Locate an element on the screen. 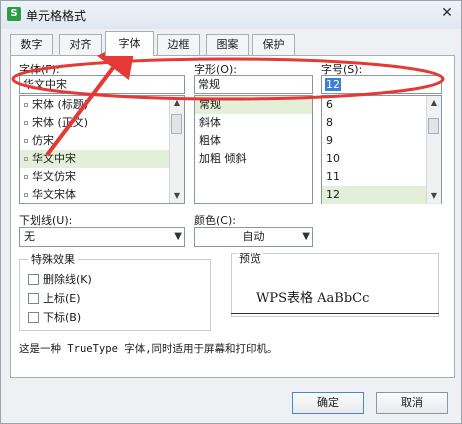 The image size is (462, 424). style-list-item: 粗体 is located at coordinates (253, 141).